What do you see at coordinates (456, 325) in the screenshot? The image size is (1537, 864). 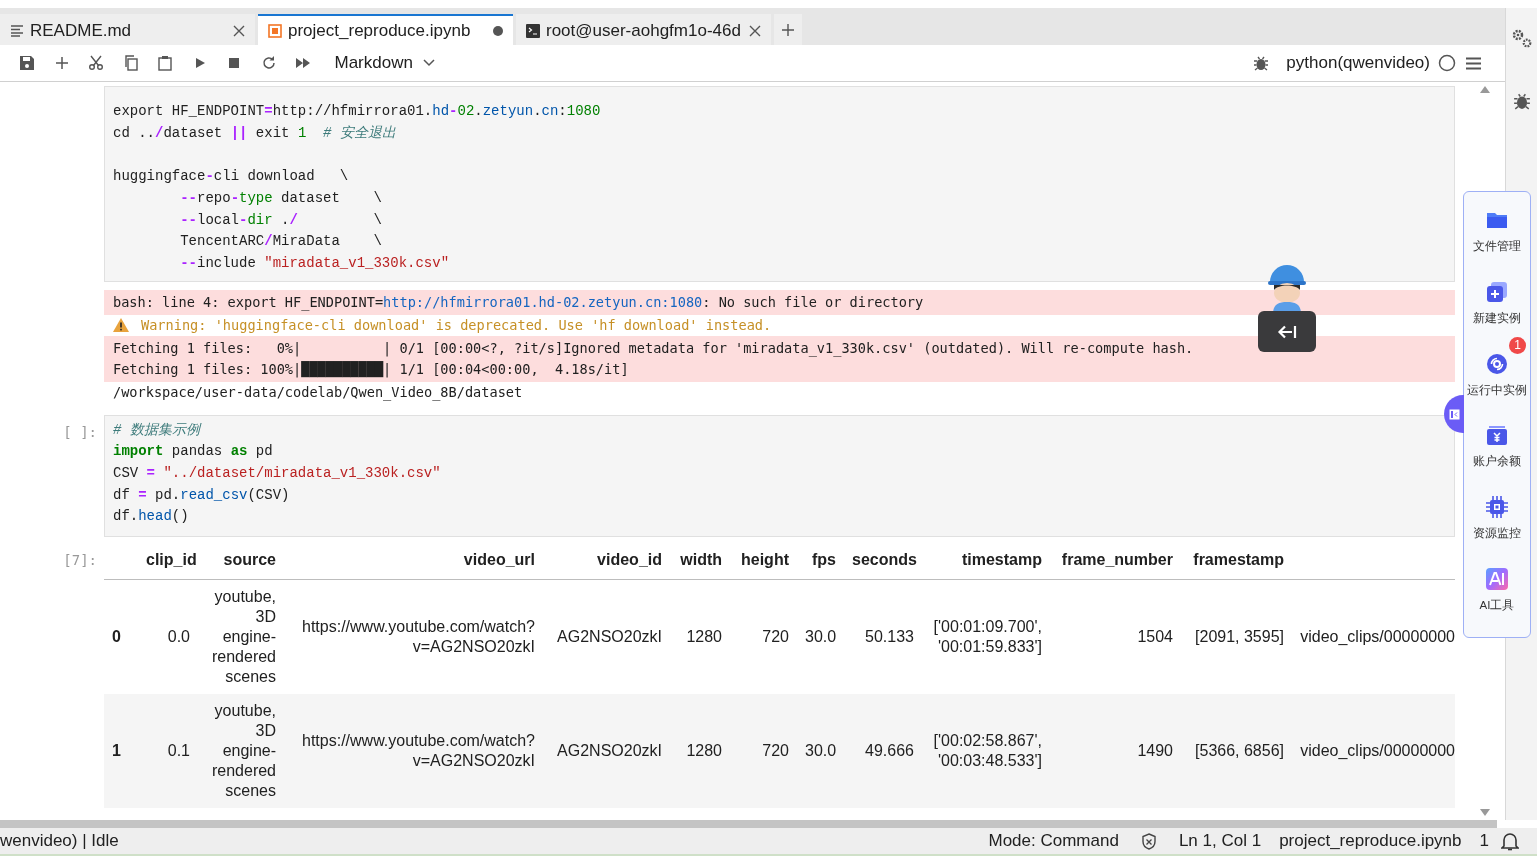 I see `warning-text: Warning: 'huggingface-cli download' is deprecated. Use 'hf download' instead.` at bounding box center [456, 325].